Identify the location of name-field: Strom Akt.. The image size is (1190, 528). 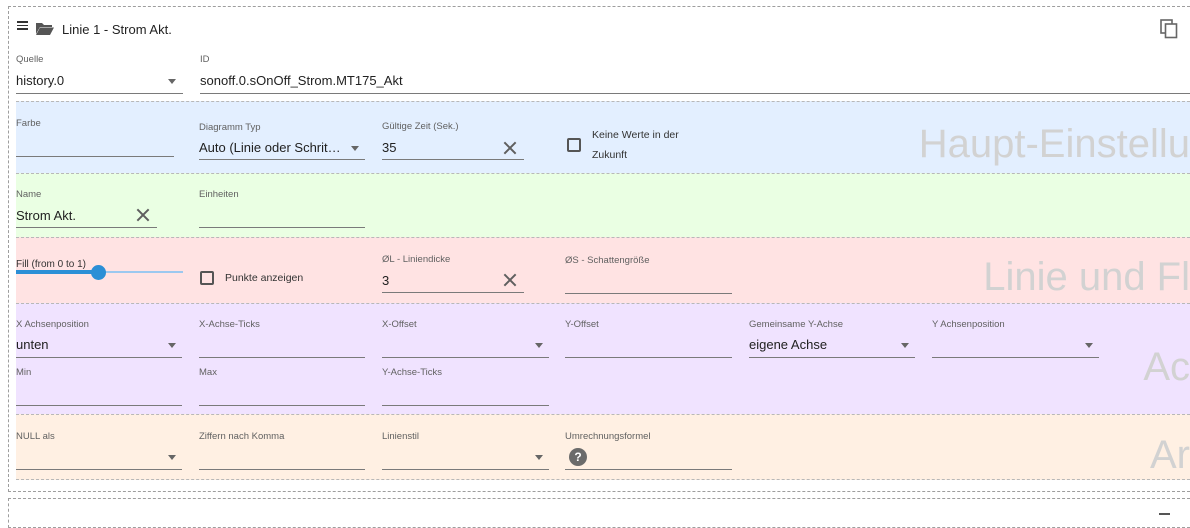
(71, 215).